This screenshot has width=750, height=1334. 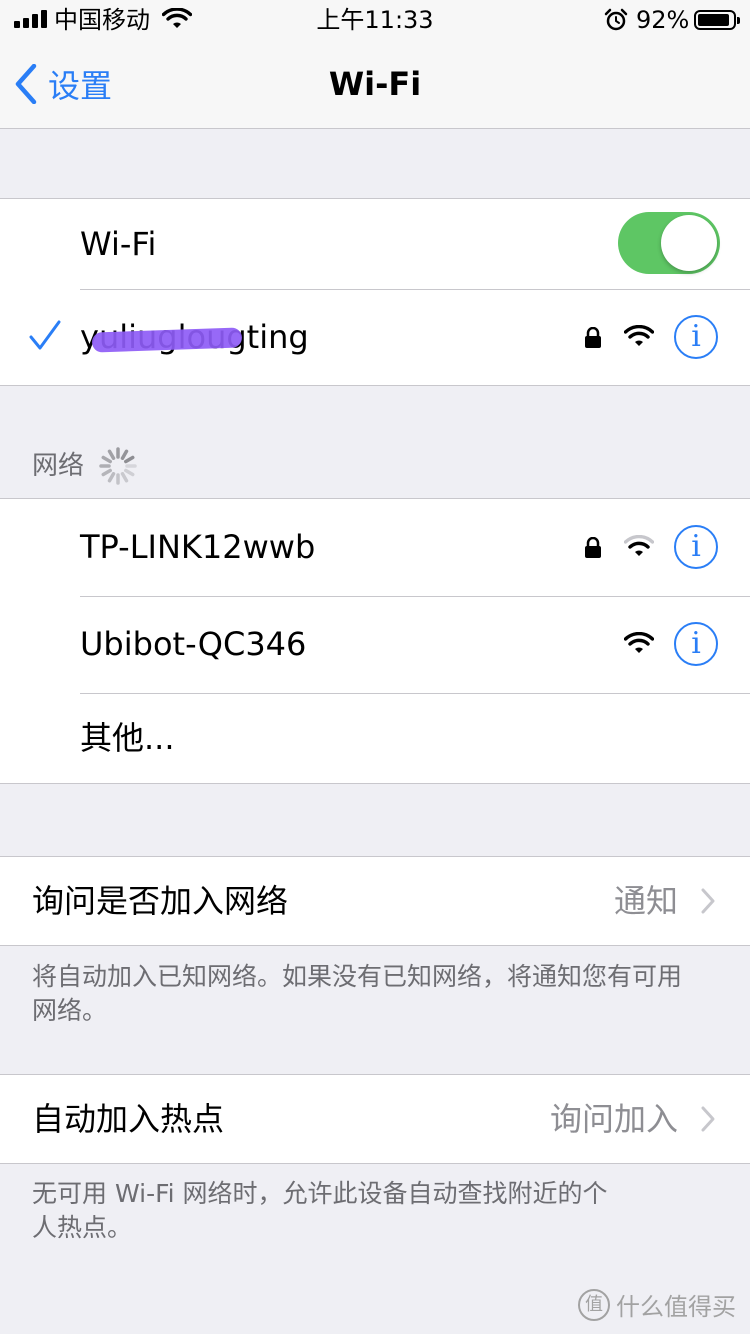 I want to click on wifi-toggle, so click(x=669, y=243).